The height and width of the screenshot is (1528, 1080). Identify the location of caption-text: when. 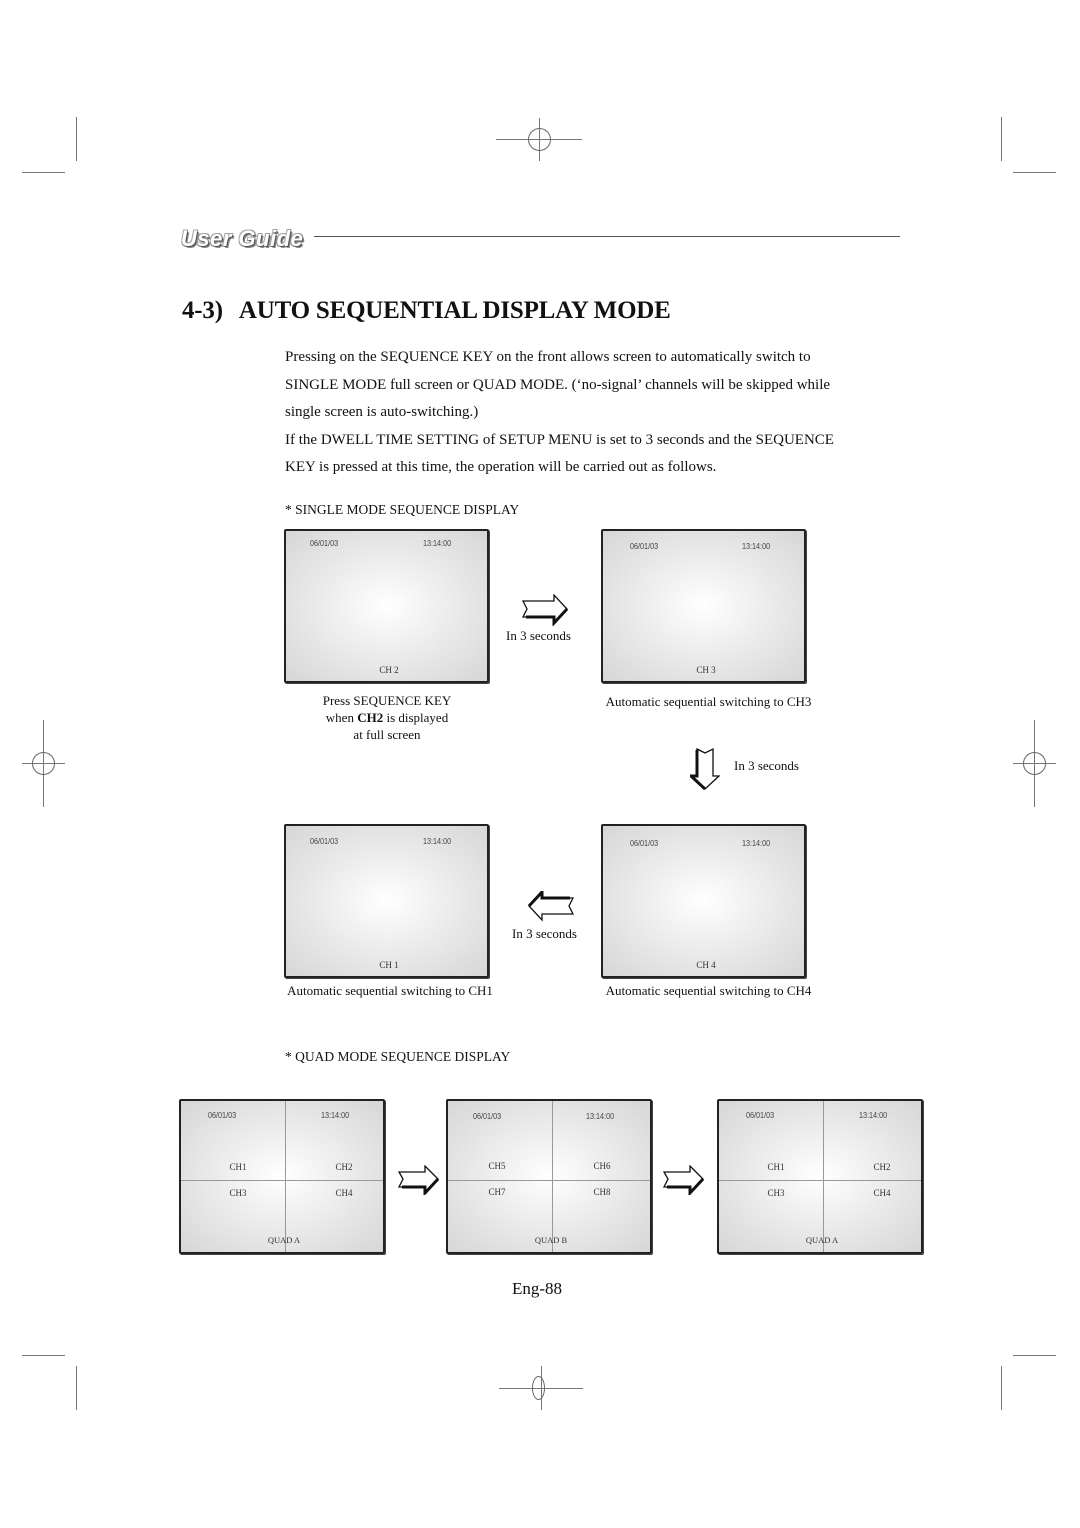
(341, 717).